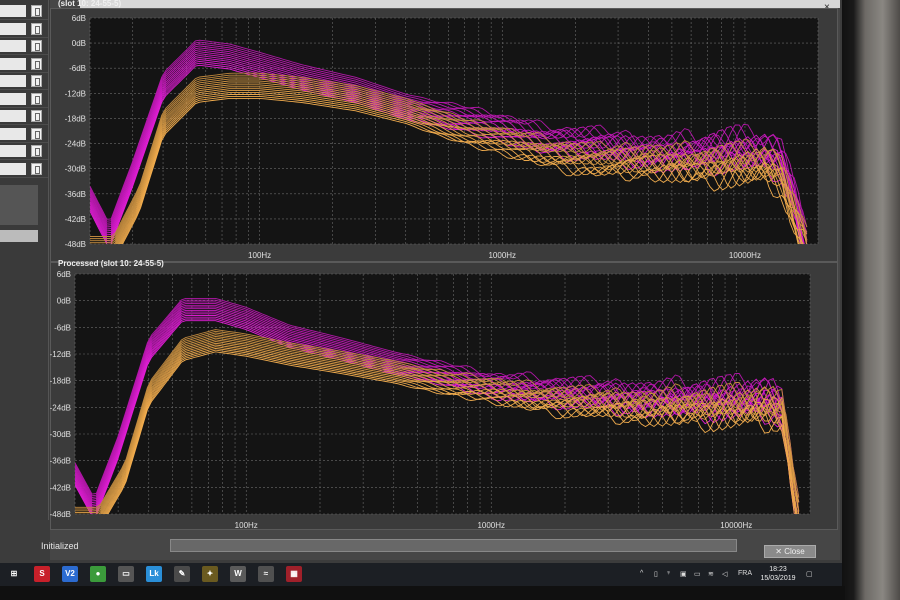 The height and width of the screenshot is (600, 900). What do you see at coordinates (111, 263) in the screenshot?
I see `panel-title: Processed (slot 10: 24-55-5)` at bounding box center [111, 263].